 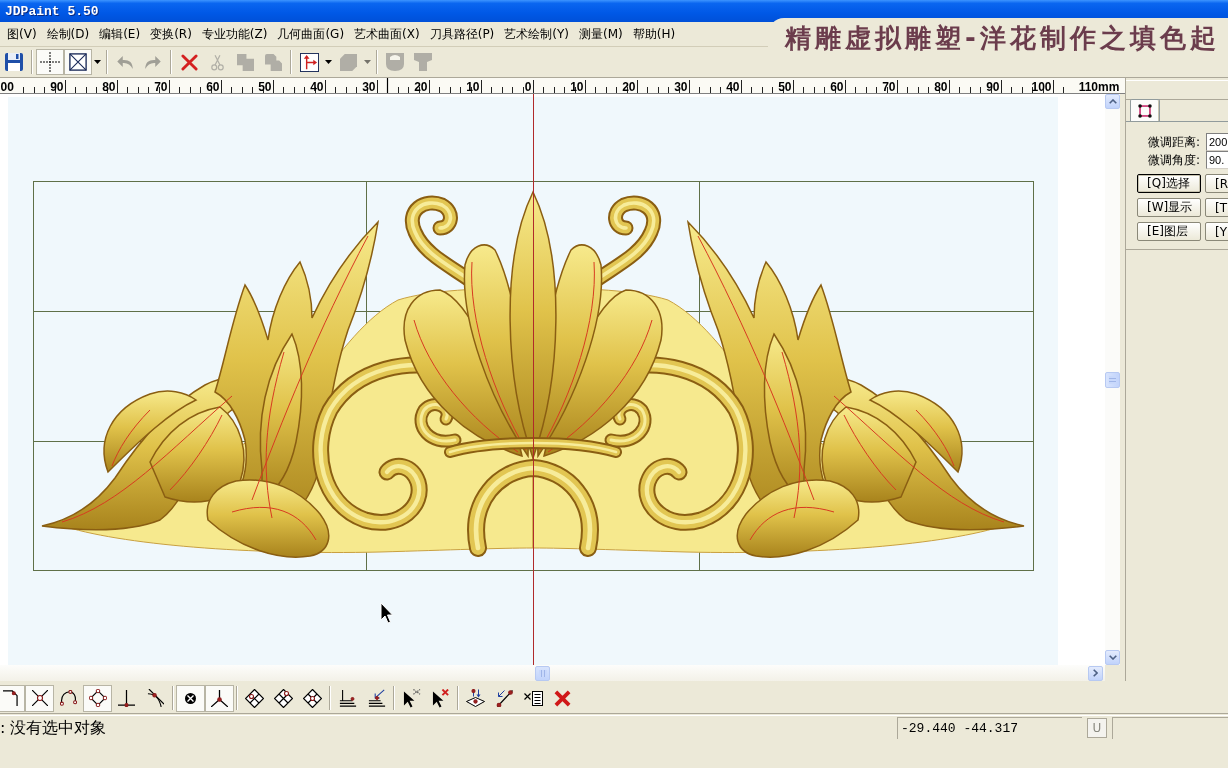 I want to click on undo-icon, so click(x=125, y=62).